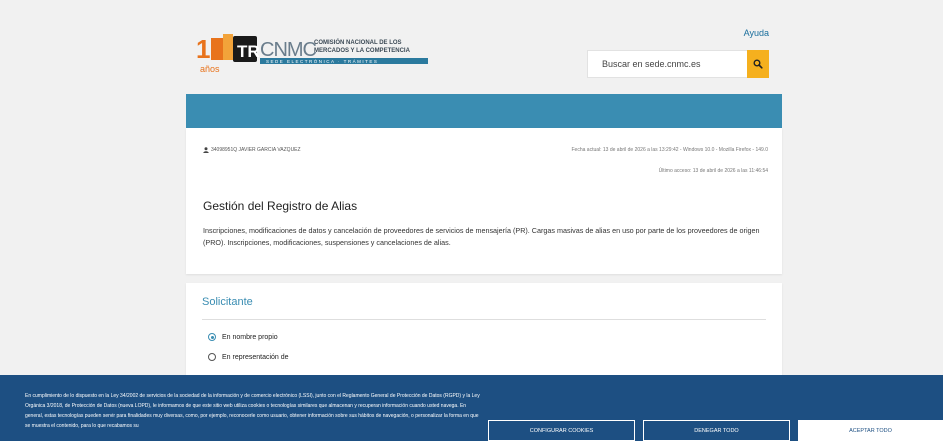 This screenshot has height=441, width=943. Describe the element at coordinates (288, 50) in the screenshot. I see `svg-text: CNMC` at that location.